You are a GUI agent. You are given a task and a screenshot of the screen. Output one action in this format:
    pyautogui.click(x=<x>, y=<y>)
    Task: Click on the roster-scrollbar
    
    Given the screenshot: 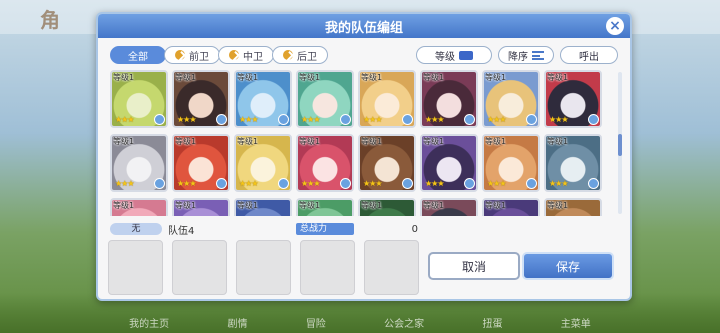 What is the action you would take?
    pyautogui.click(x=620, y=143)
    